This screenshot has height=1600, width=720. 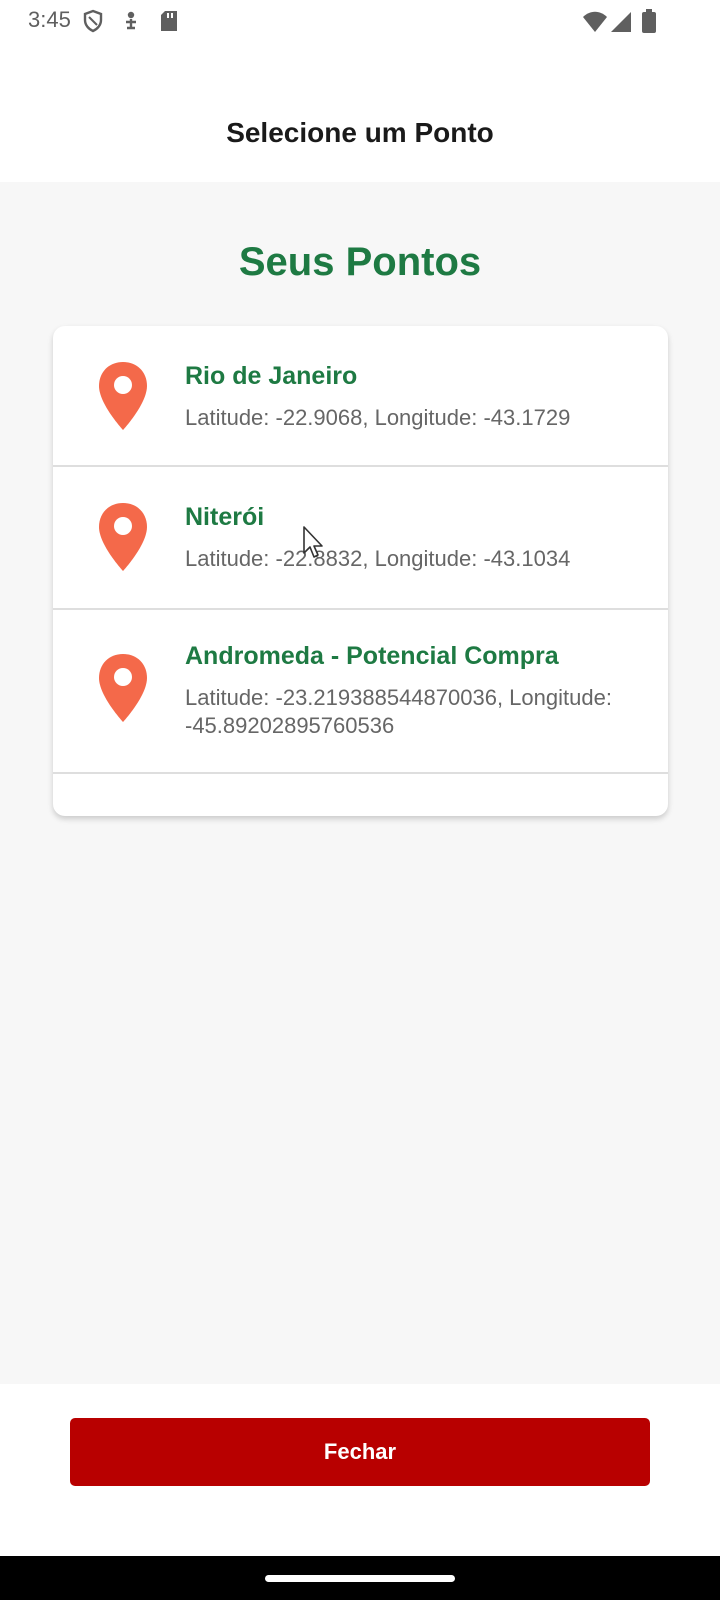 What do you see at coordinates (378, 558) in the screenshot?
I see `point-coords: Latitude: -22.8832, Longitude: -43.1034` at bounding box center [378, 558].